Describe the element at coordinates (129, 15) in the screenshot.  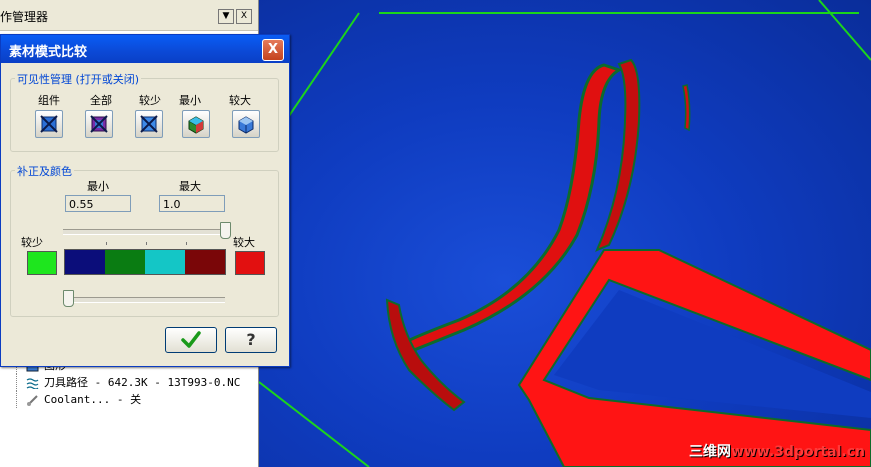
I see `panel-titlebar: 作管理器 ▼ X` at that location.